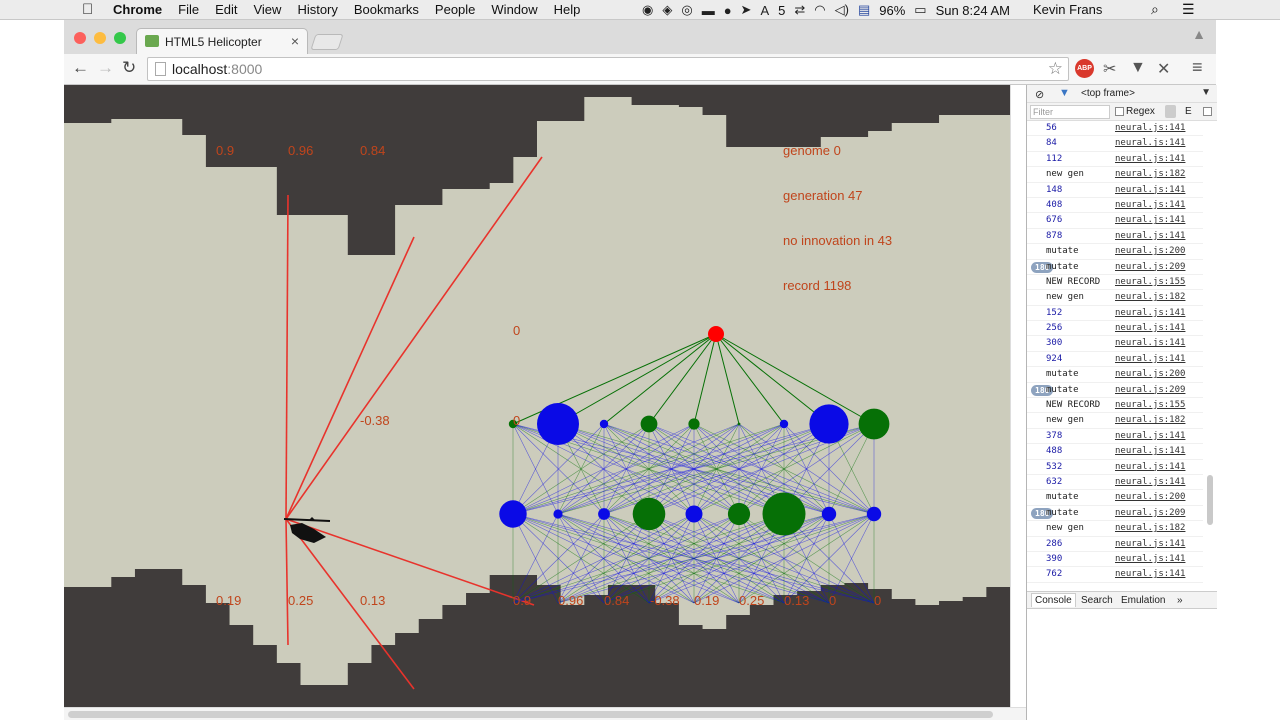 This screenshot has height=720, width=1280. What do you see at coordinates (647, 10) in the screenshot?
I see `stop-icon: ◉` at bounding box center [647, 10].